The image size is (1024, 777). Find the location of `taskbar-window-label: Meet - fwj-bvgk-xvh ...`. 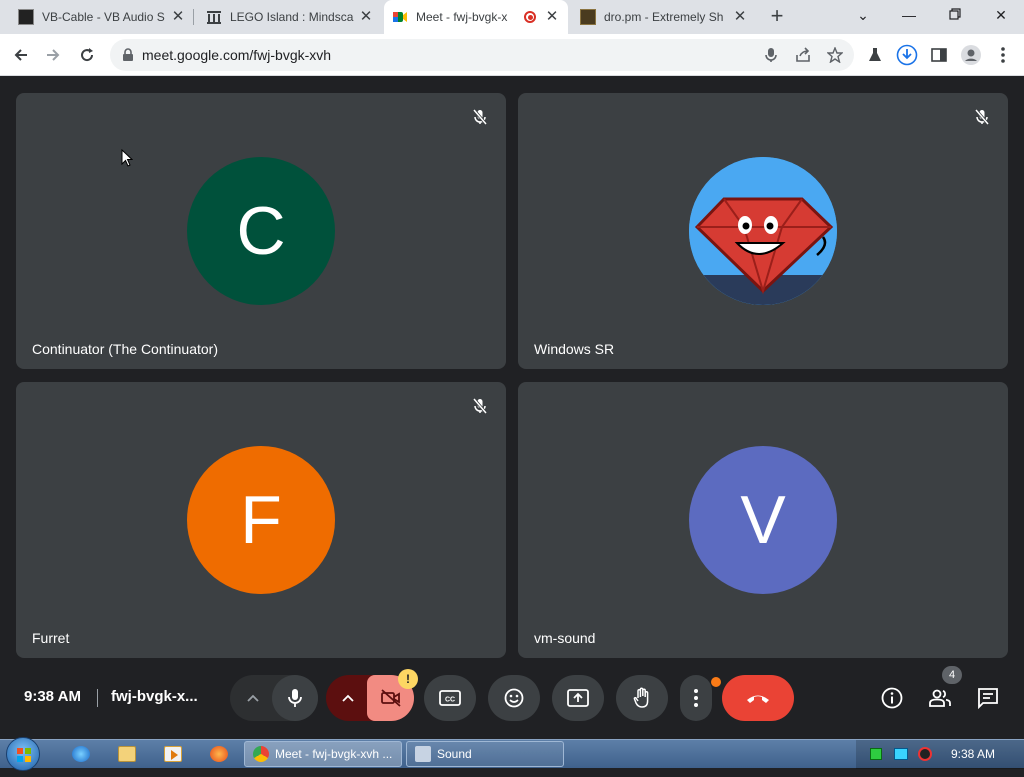

taskbar-window-label: Meet - fwj-bvgk-xvh ... is located at coordinates (334, 754).